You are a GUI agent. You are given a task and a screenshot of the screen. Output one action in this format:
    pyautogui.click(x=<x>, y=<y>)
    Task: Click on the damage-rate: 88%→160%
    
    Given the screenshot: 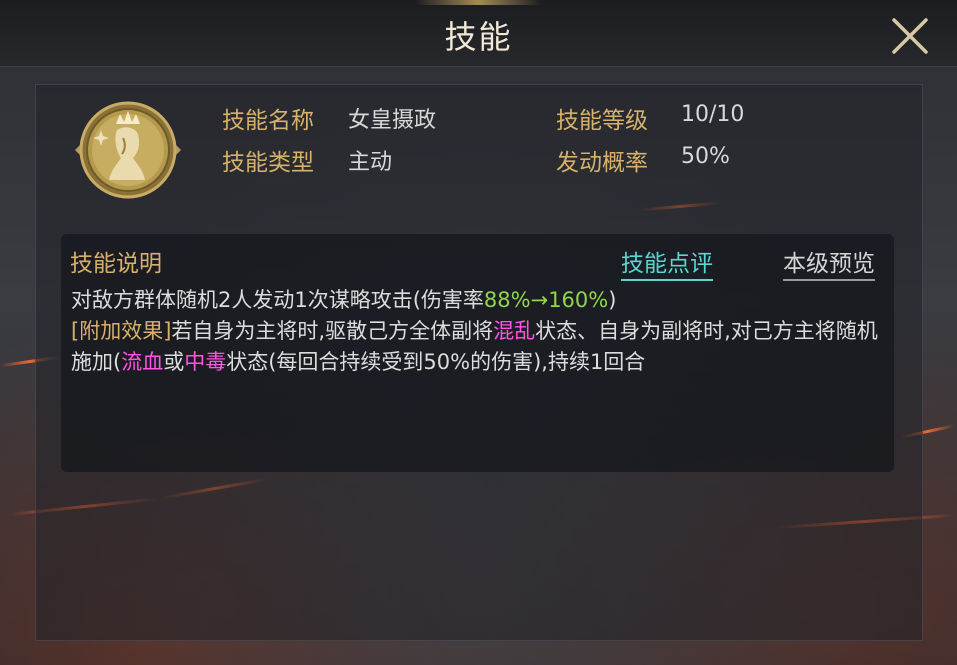 What is the action you would take?
    pyautogui.click(x=546, y=300)
    